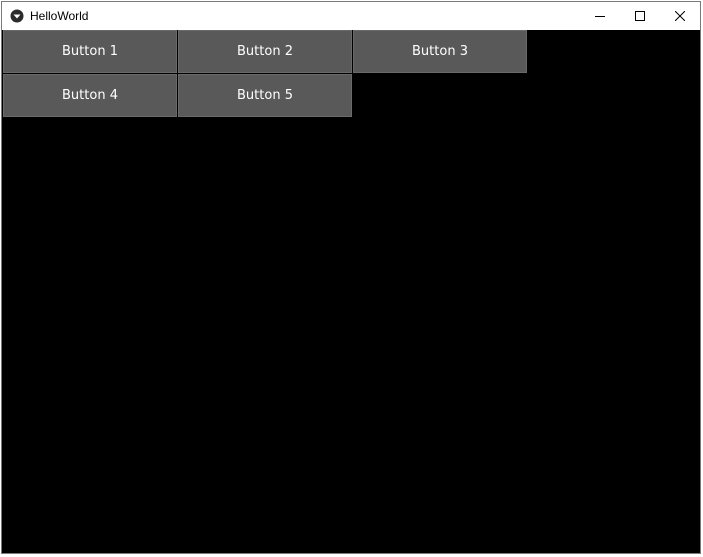  What do you see at coordinates (351, 16) in the screenshot?
I see `title-bar: HelloWorld` at bounding box center [351, 16].